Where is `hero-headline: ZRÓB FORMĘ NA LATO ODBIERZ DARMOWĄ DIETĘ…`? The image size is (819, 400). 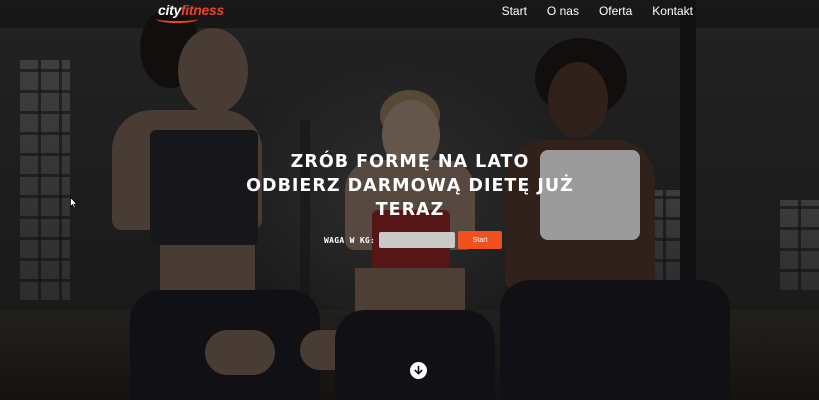 hero-headline: ZRÓB FORMĘ NA LATO ODBIERZ DARMOWĄ DIETĘ… is located at coordinates (410, 186).